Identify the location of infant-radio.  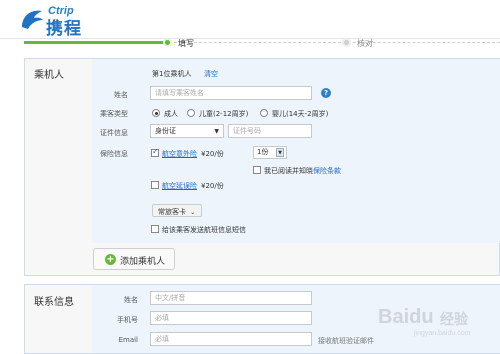
(264, 113).